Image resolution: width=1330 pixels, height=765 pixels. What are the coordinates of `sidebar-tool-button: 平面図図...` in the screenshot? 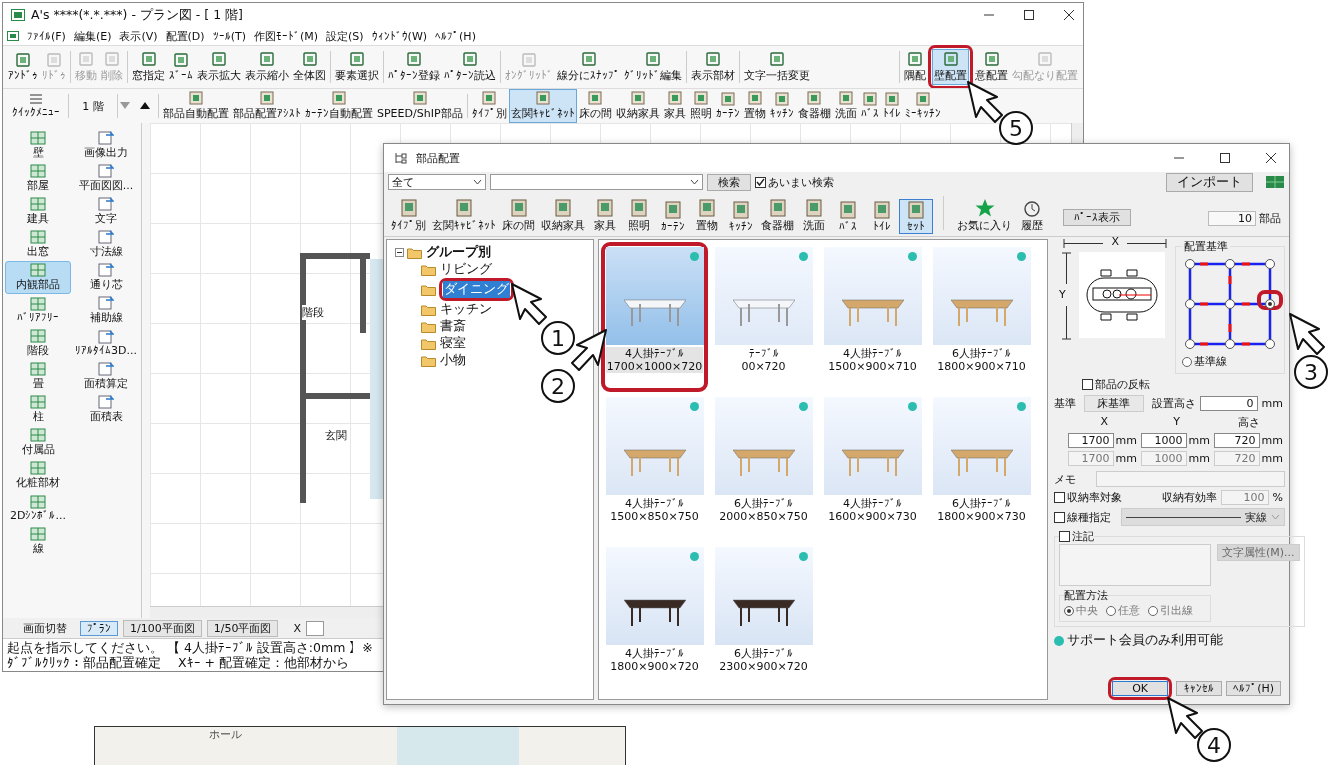 It's located at (106, 178).